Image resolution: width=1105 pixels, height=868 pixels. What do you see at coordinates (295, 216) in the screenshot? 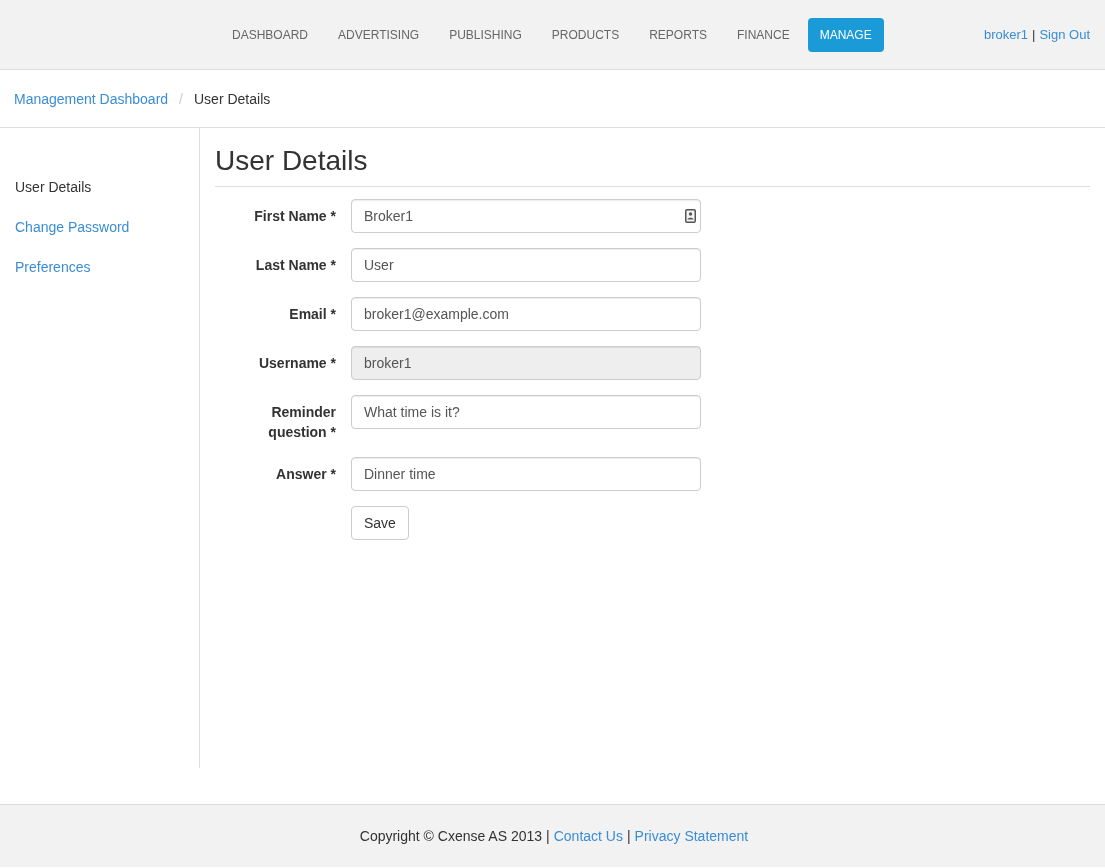
I see `field-label: First Name *` at bounding box center [295, 216].